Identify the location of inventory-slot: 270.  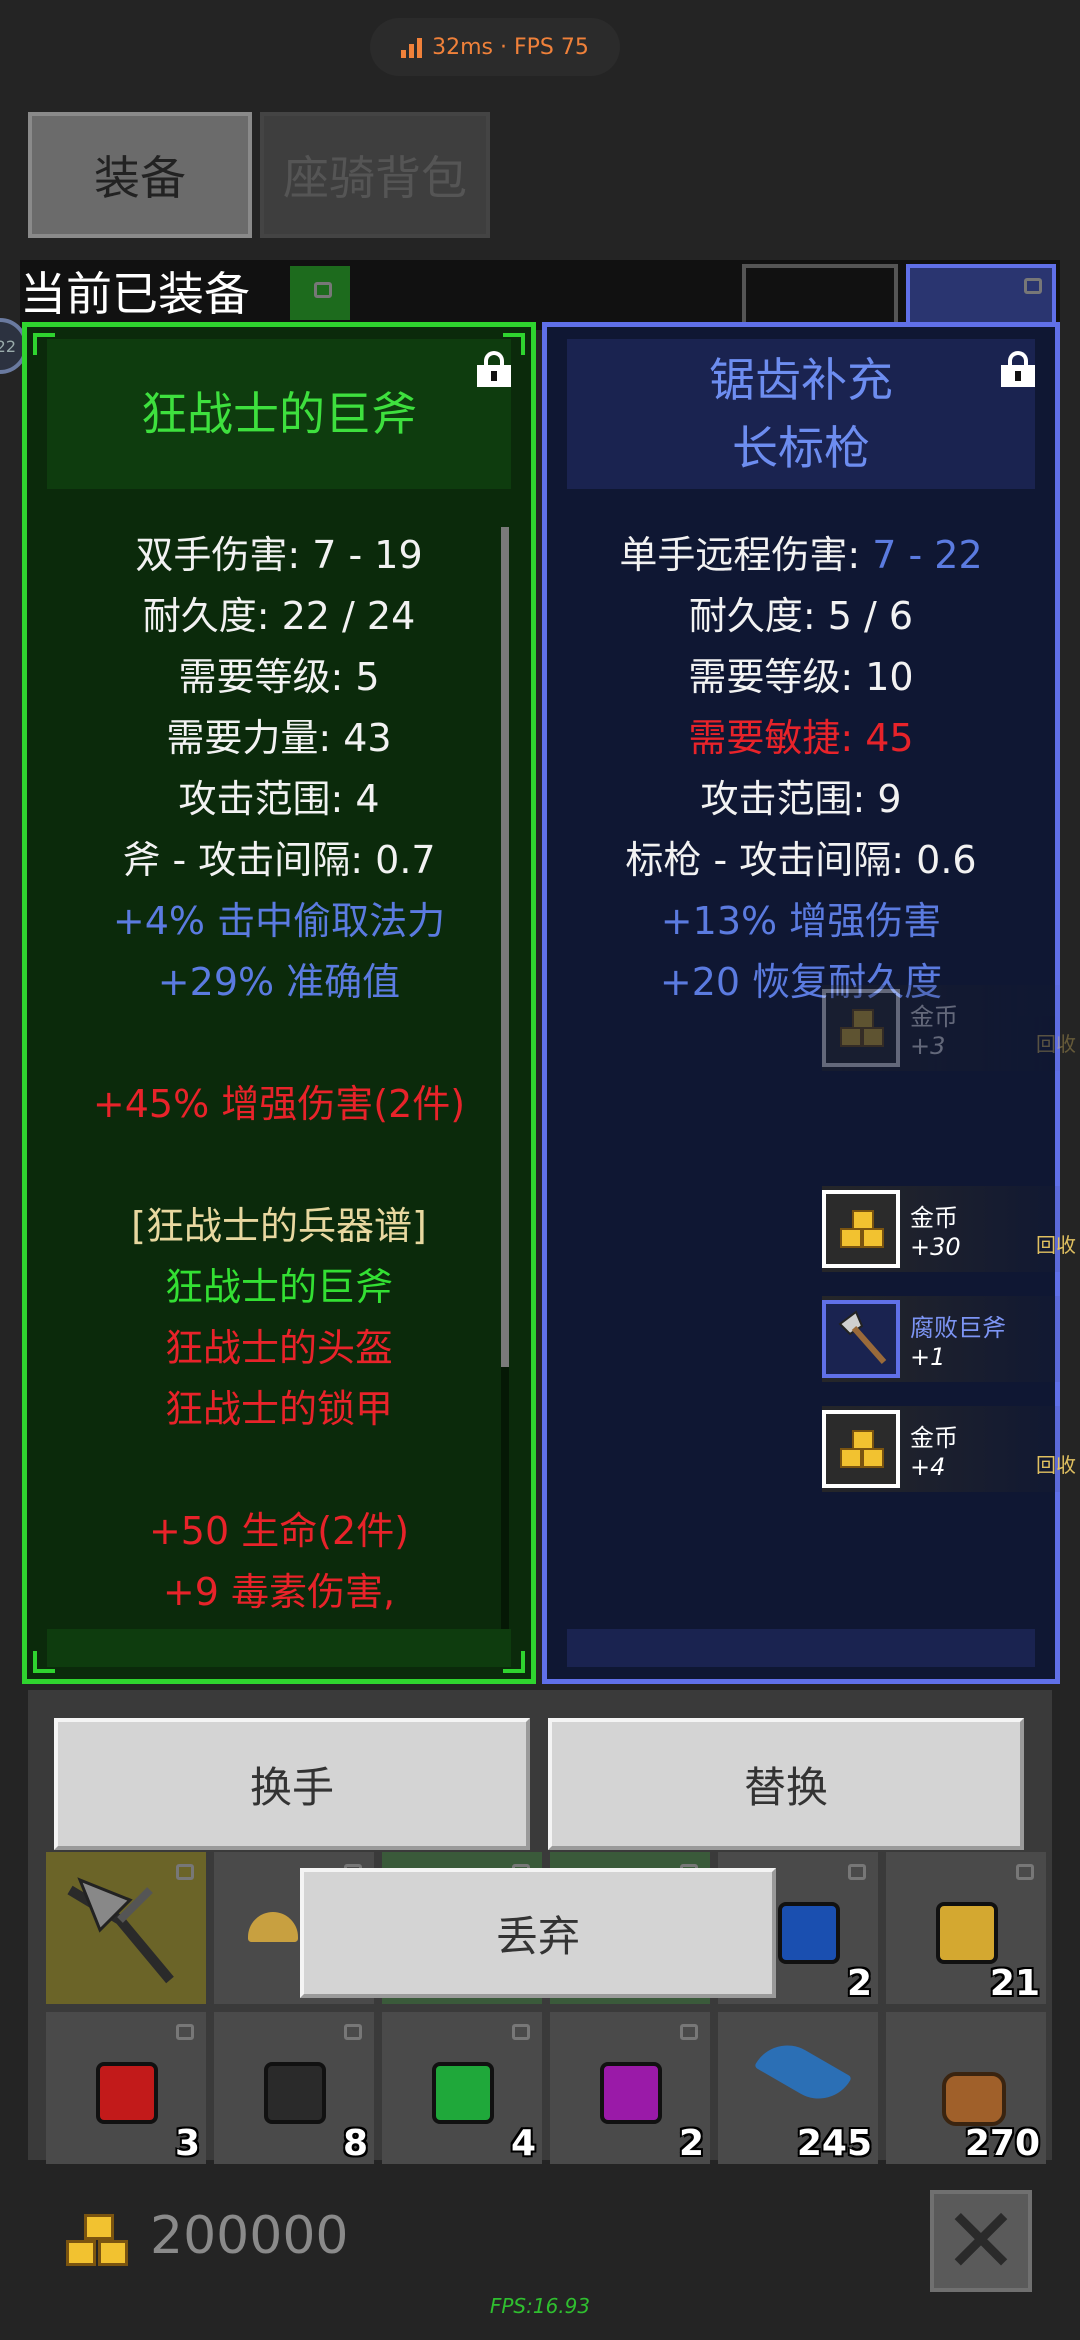
(966, 2088).